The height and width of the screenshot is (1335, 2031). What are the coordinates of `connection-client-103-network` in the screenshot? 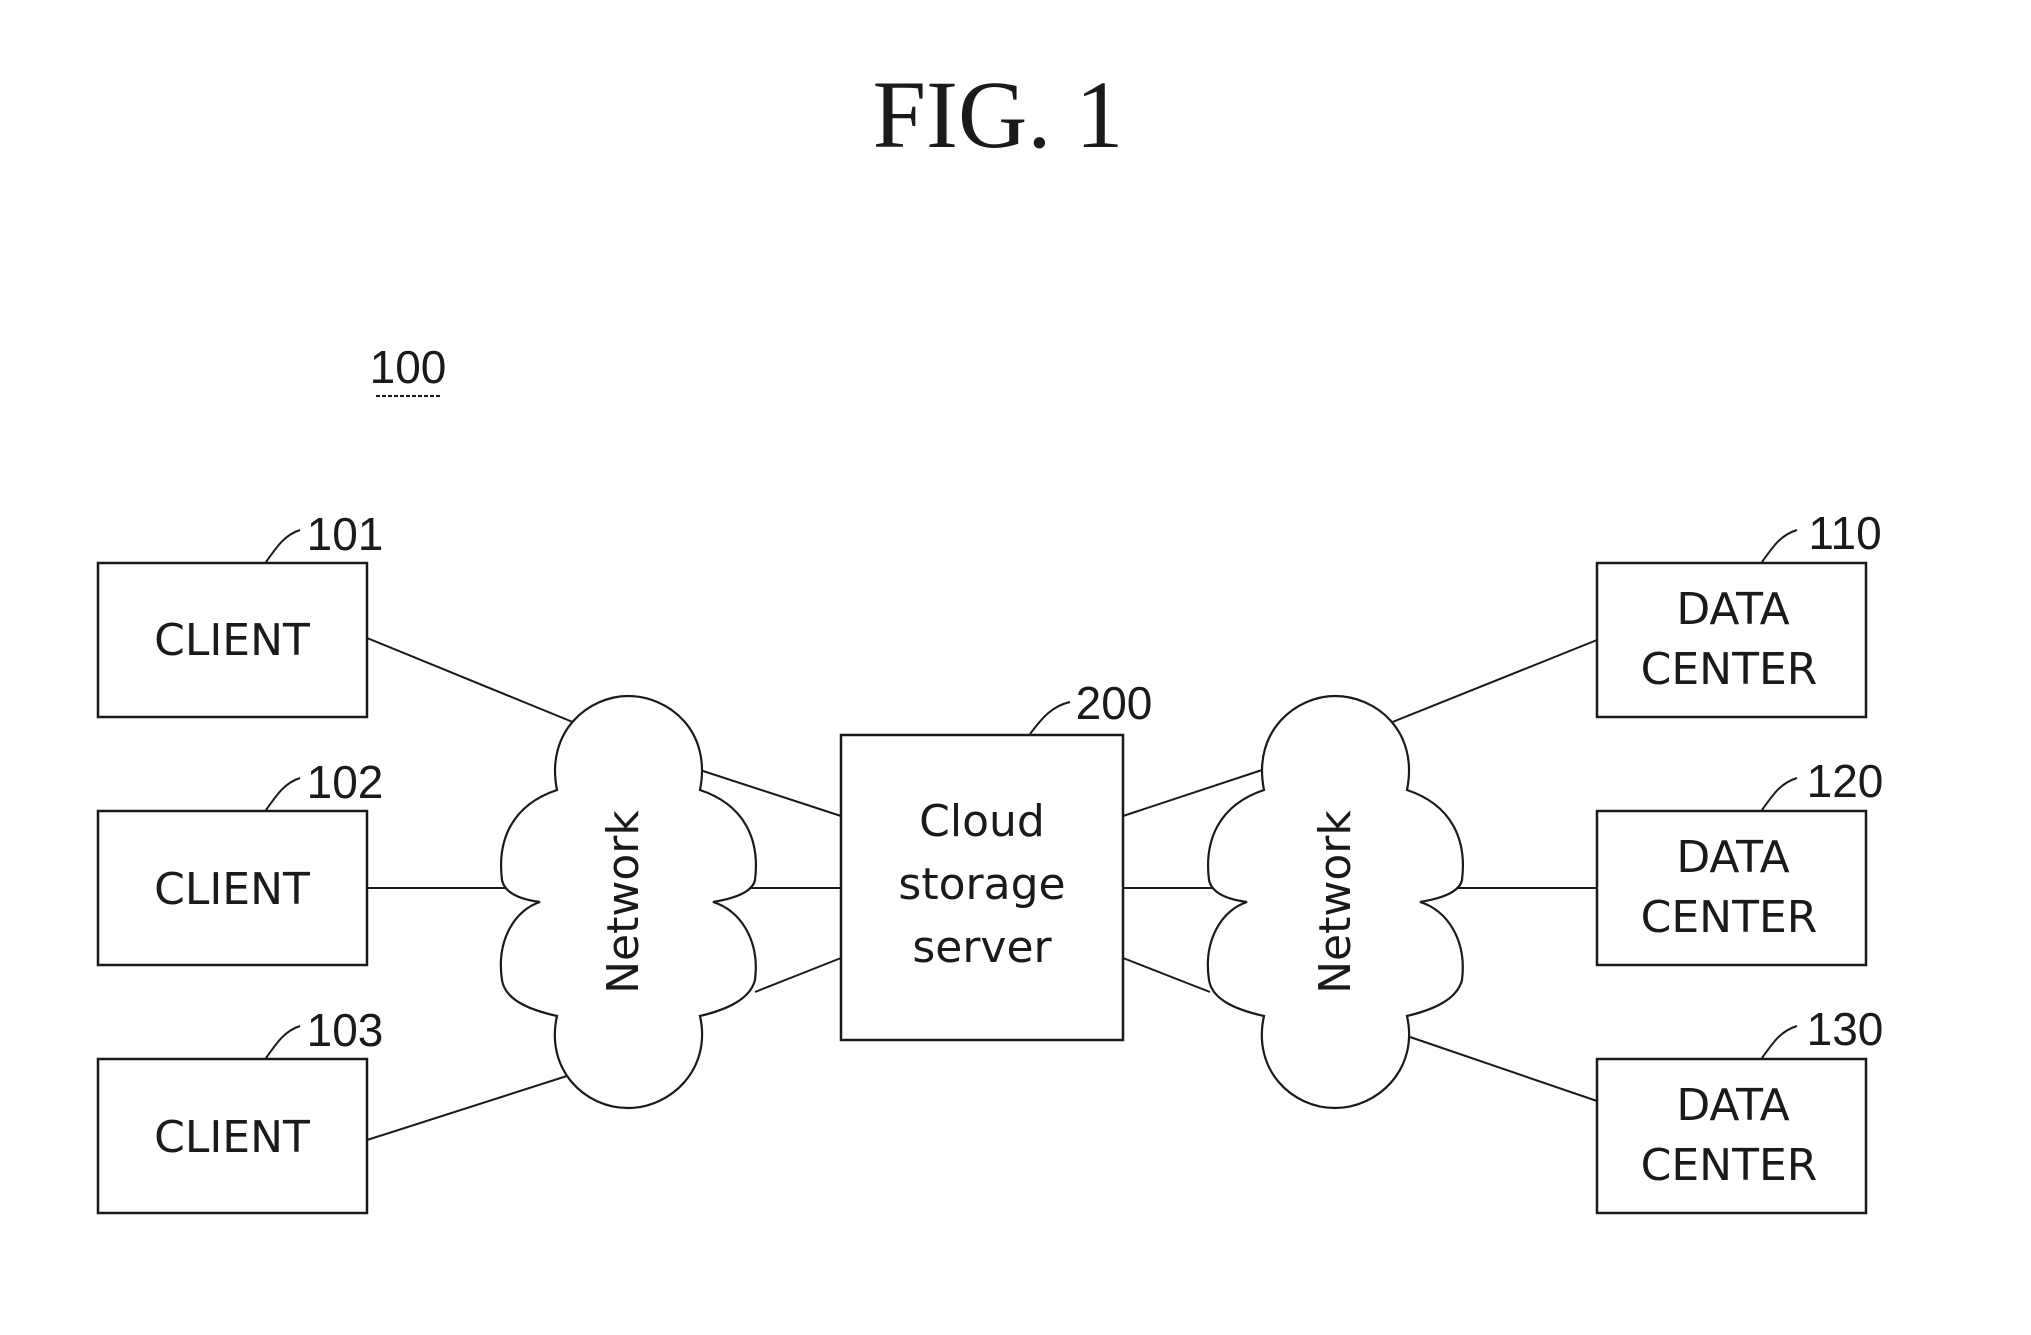 It's located at (468, 1107).